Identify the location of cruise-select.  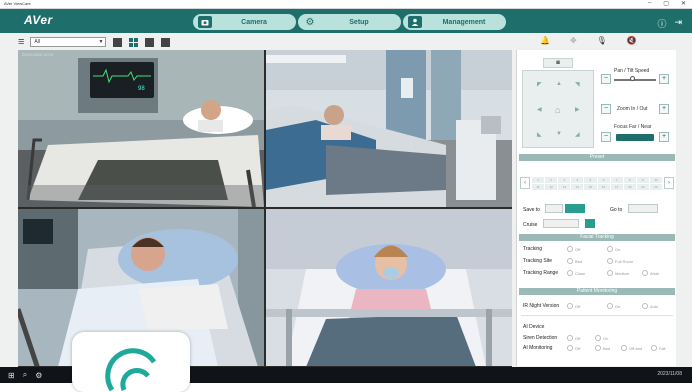
(561, 223).